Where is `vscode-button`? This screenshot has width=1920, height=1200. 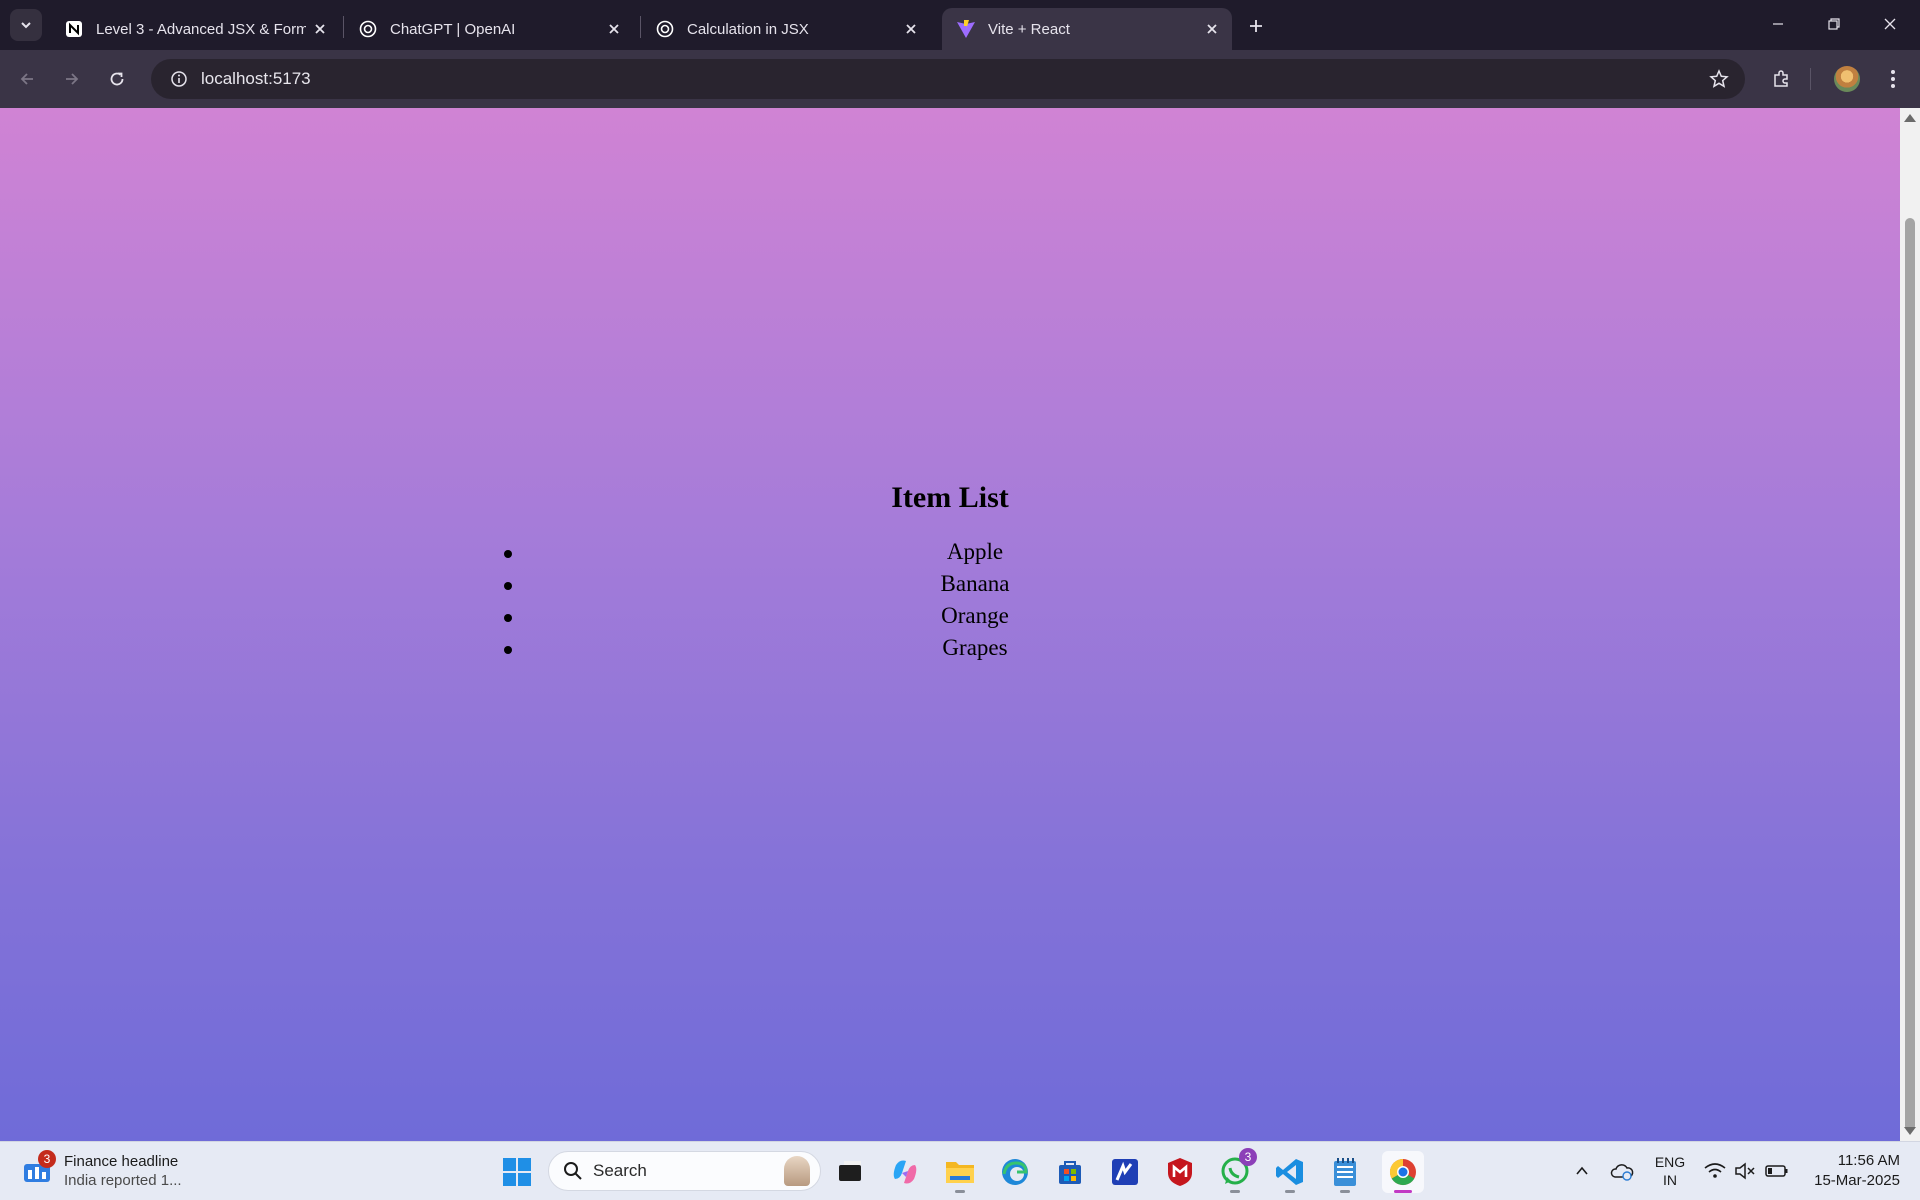 vscode-button is located at coordinates (1290, 1172).